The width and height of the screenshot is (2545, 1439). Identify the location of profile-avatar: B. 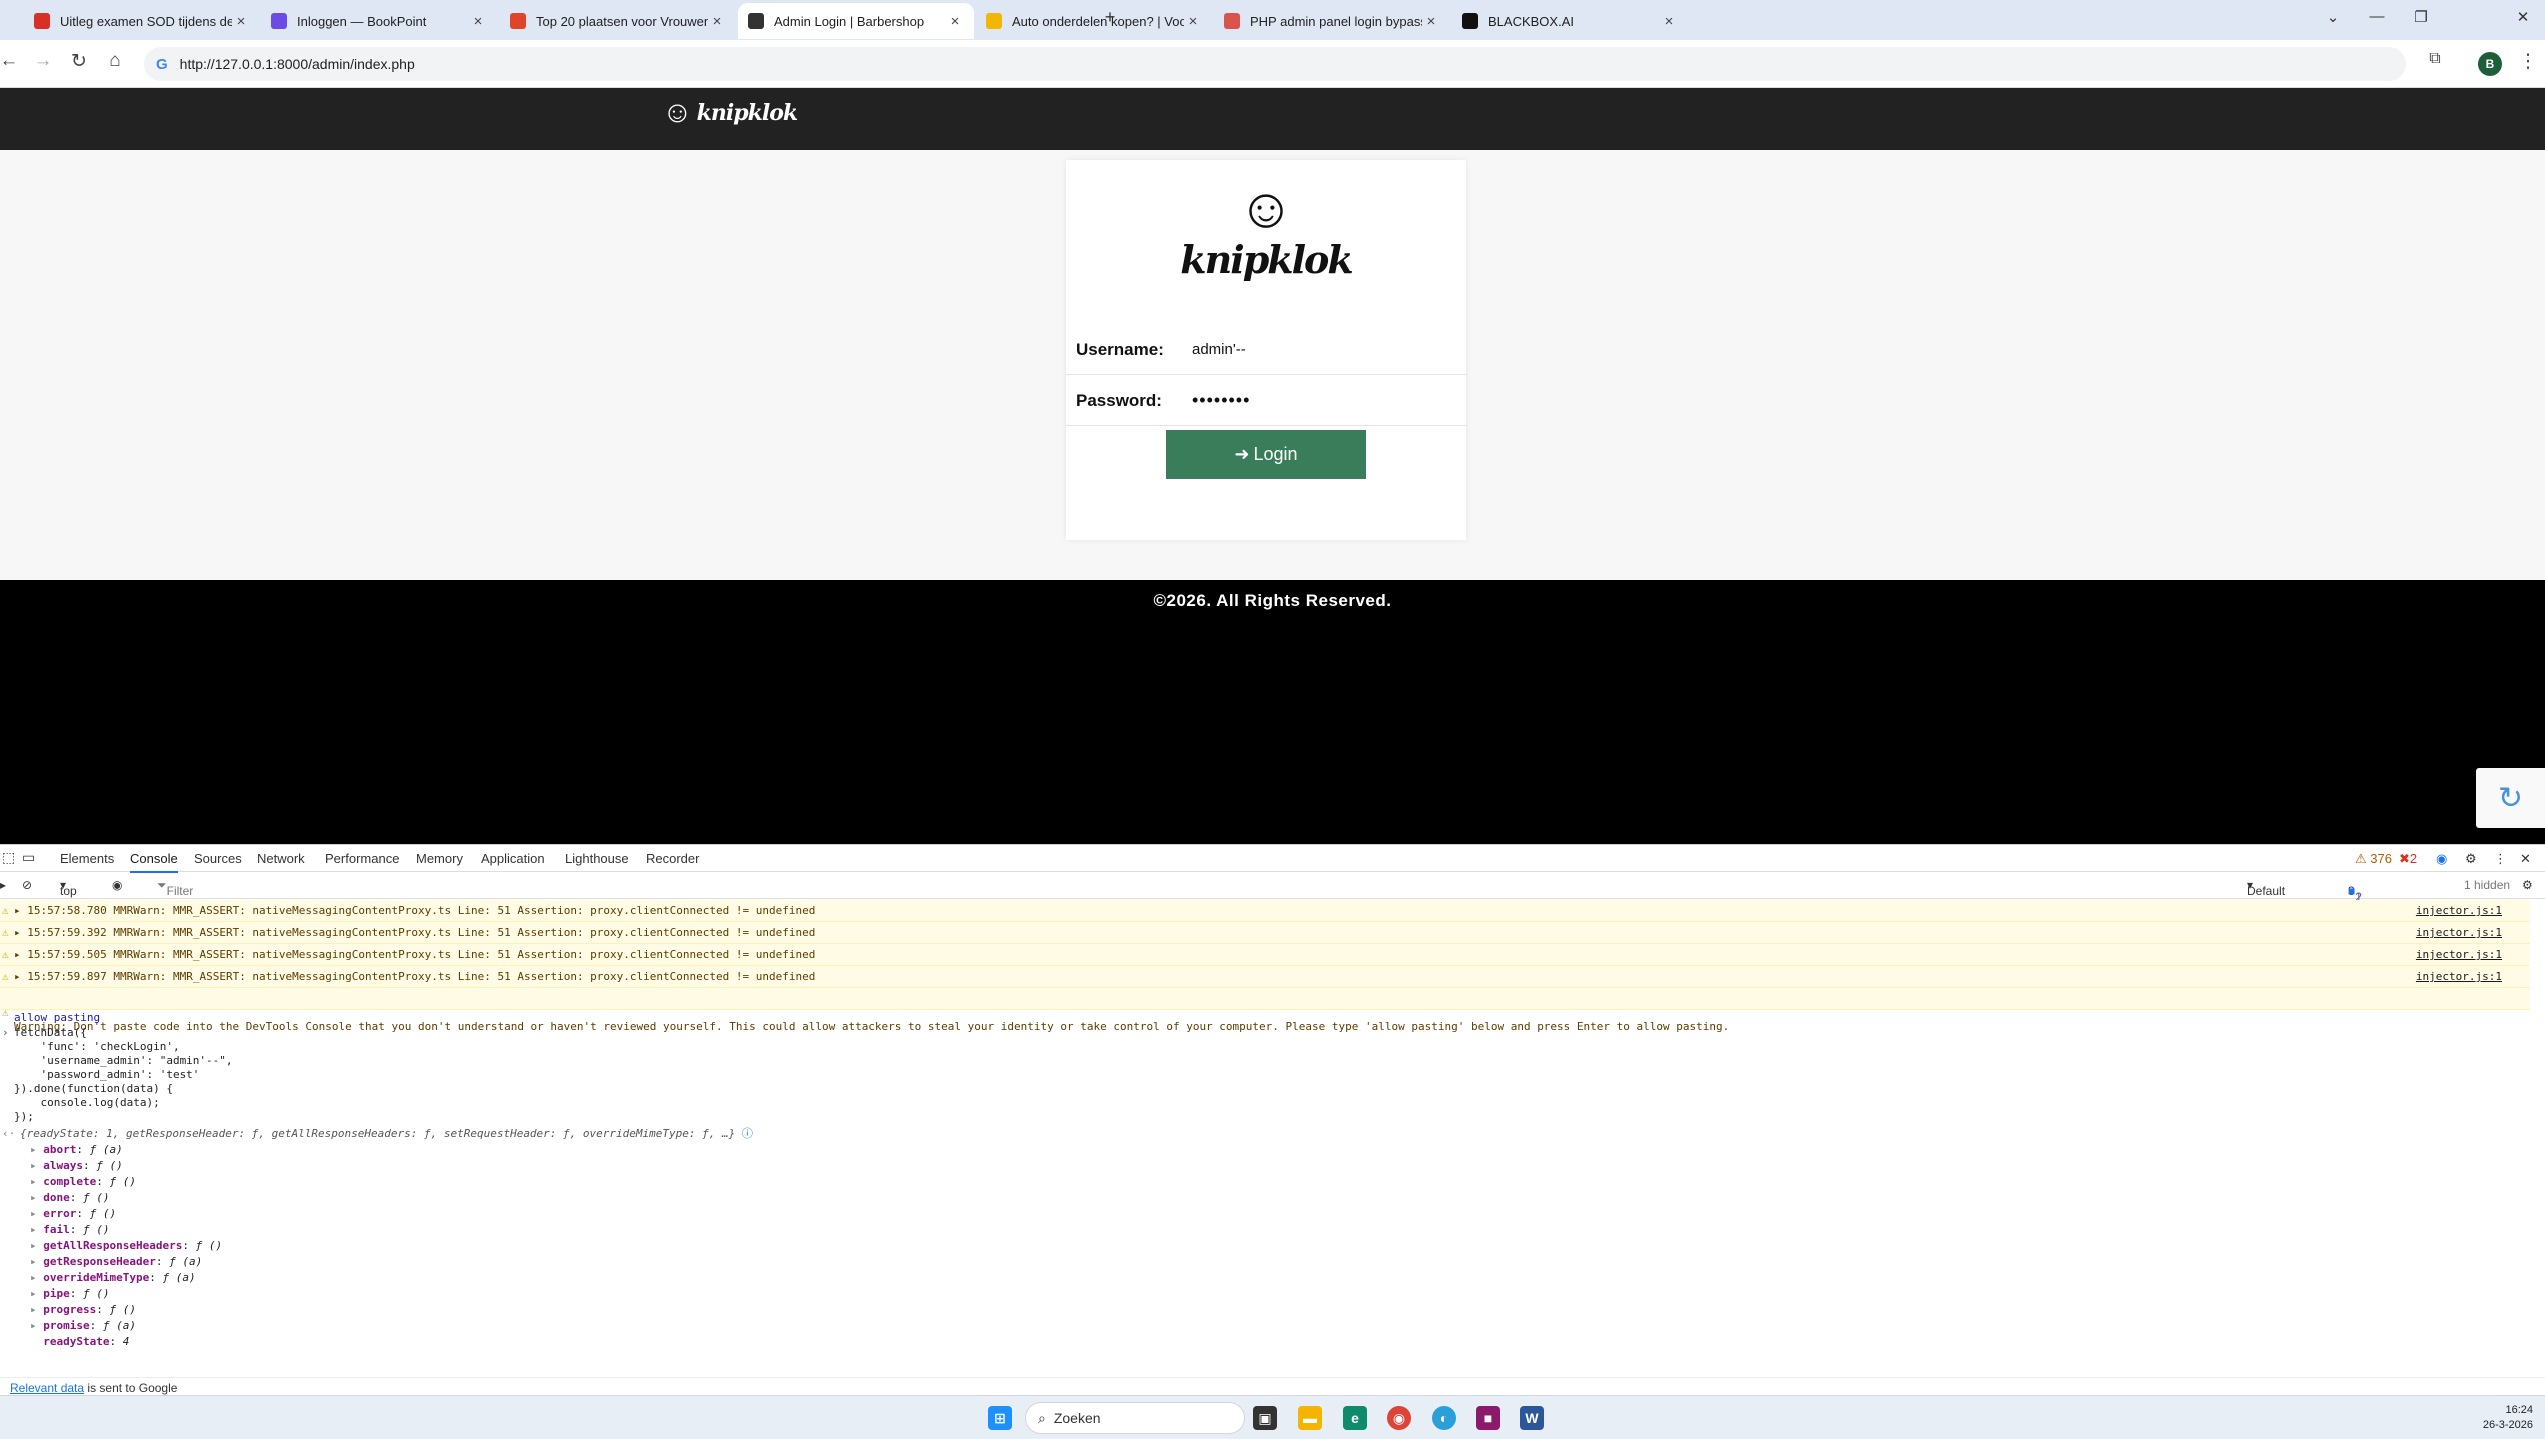
(2490, 64).